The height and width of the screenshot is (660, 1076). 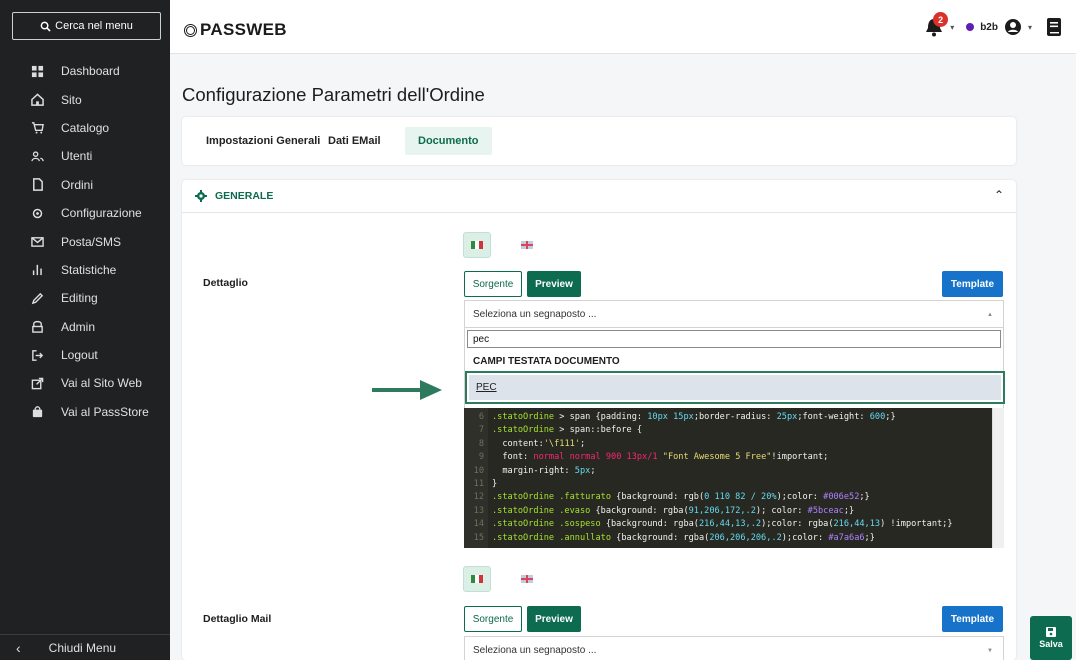 What do you see at coordinates (82, 647) in the screenshot?
I see `collapse-menu-label: Chiudi Menu` at bounding box center [82, 647].